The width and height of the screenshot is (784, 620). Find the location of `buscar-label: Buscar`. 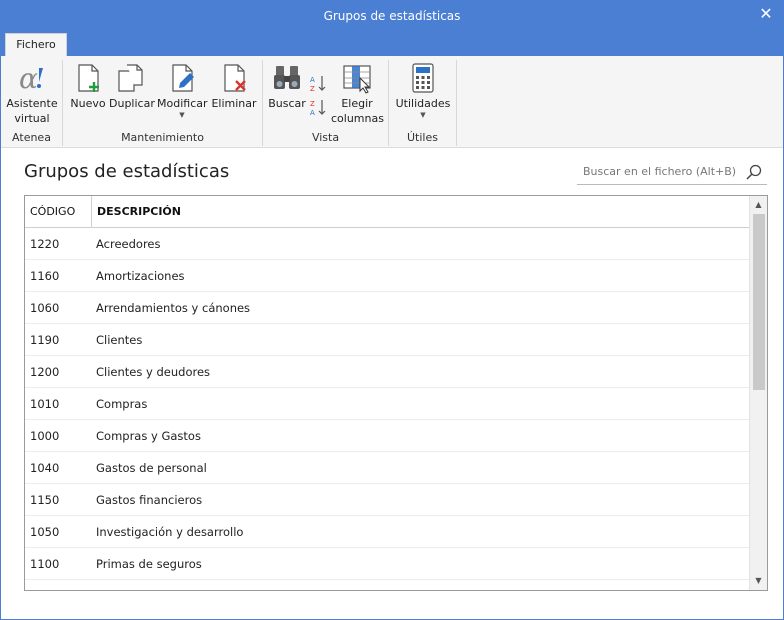

buscar-label: Buscar is located at coordinates (287, 103).